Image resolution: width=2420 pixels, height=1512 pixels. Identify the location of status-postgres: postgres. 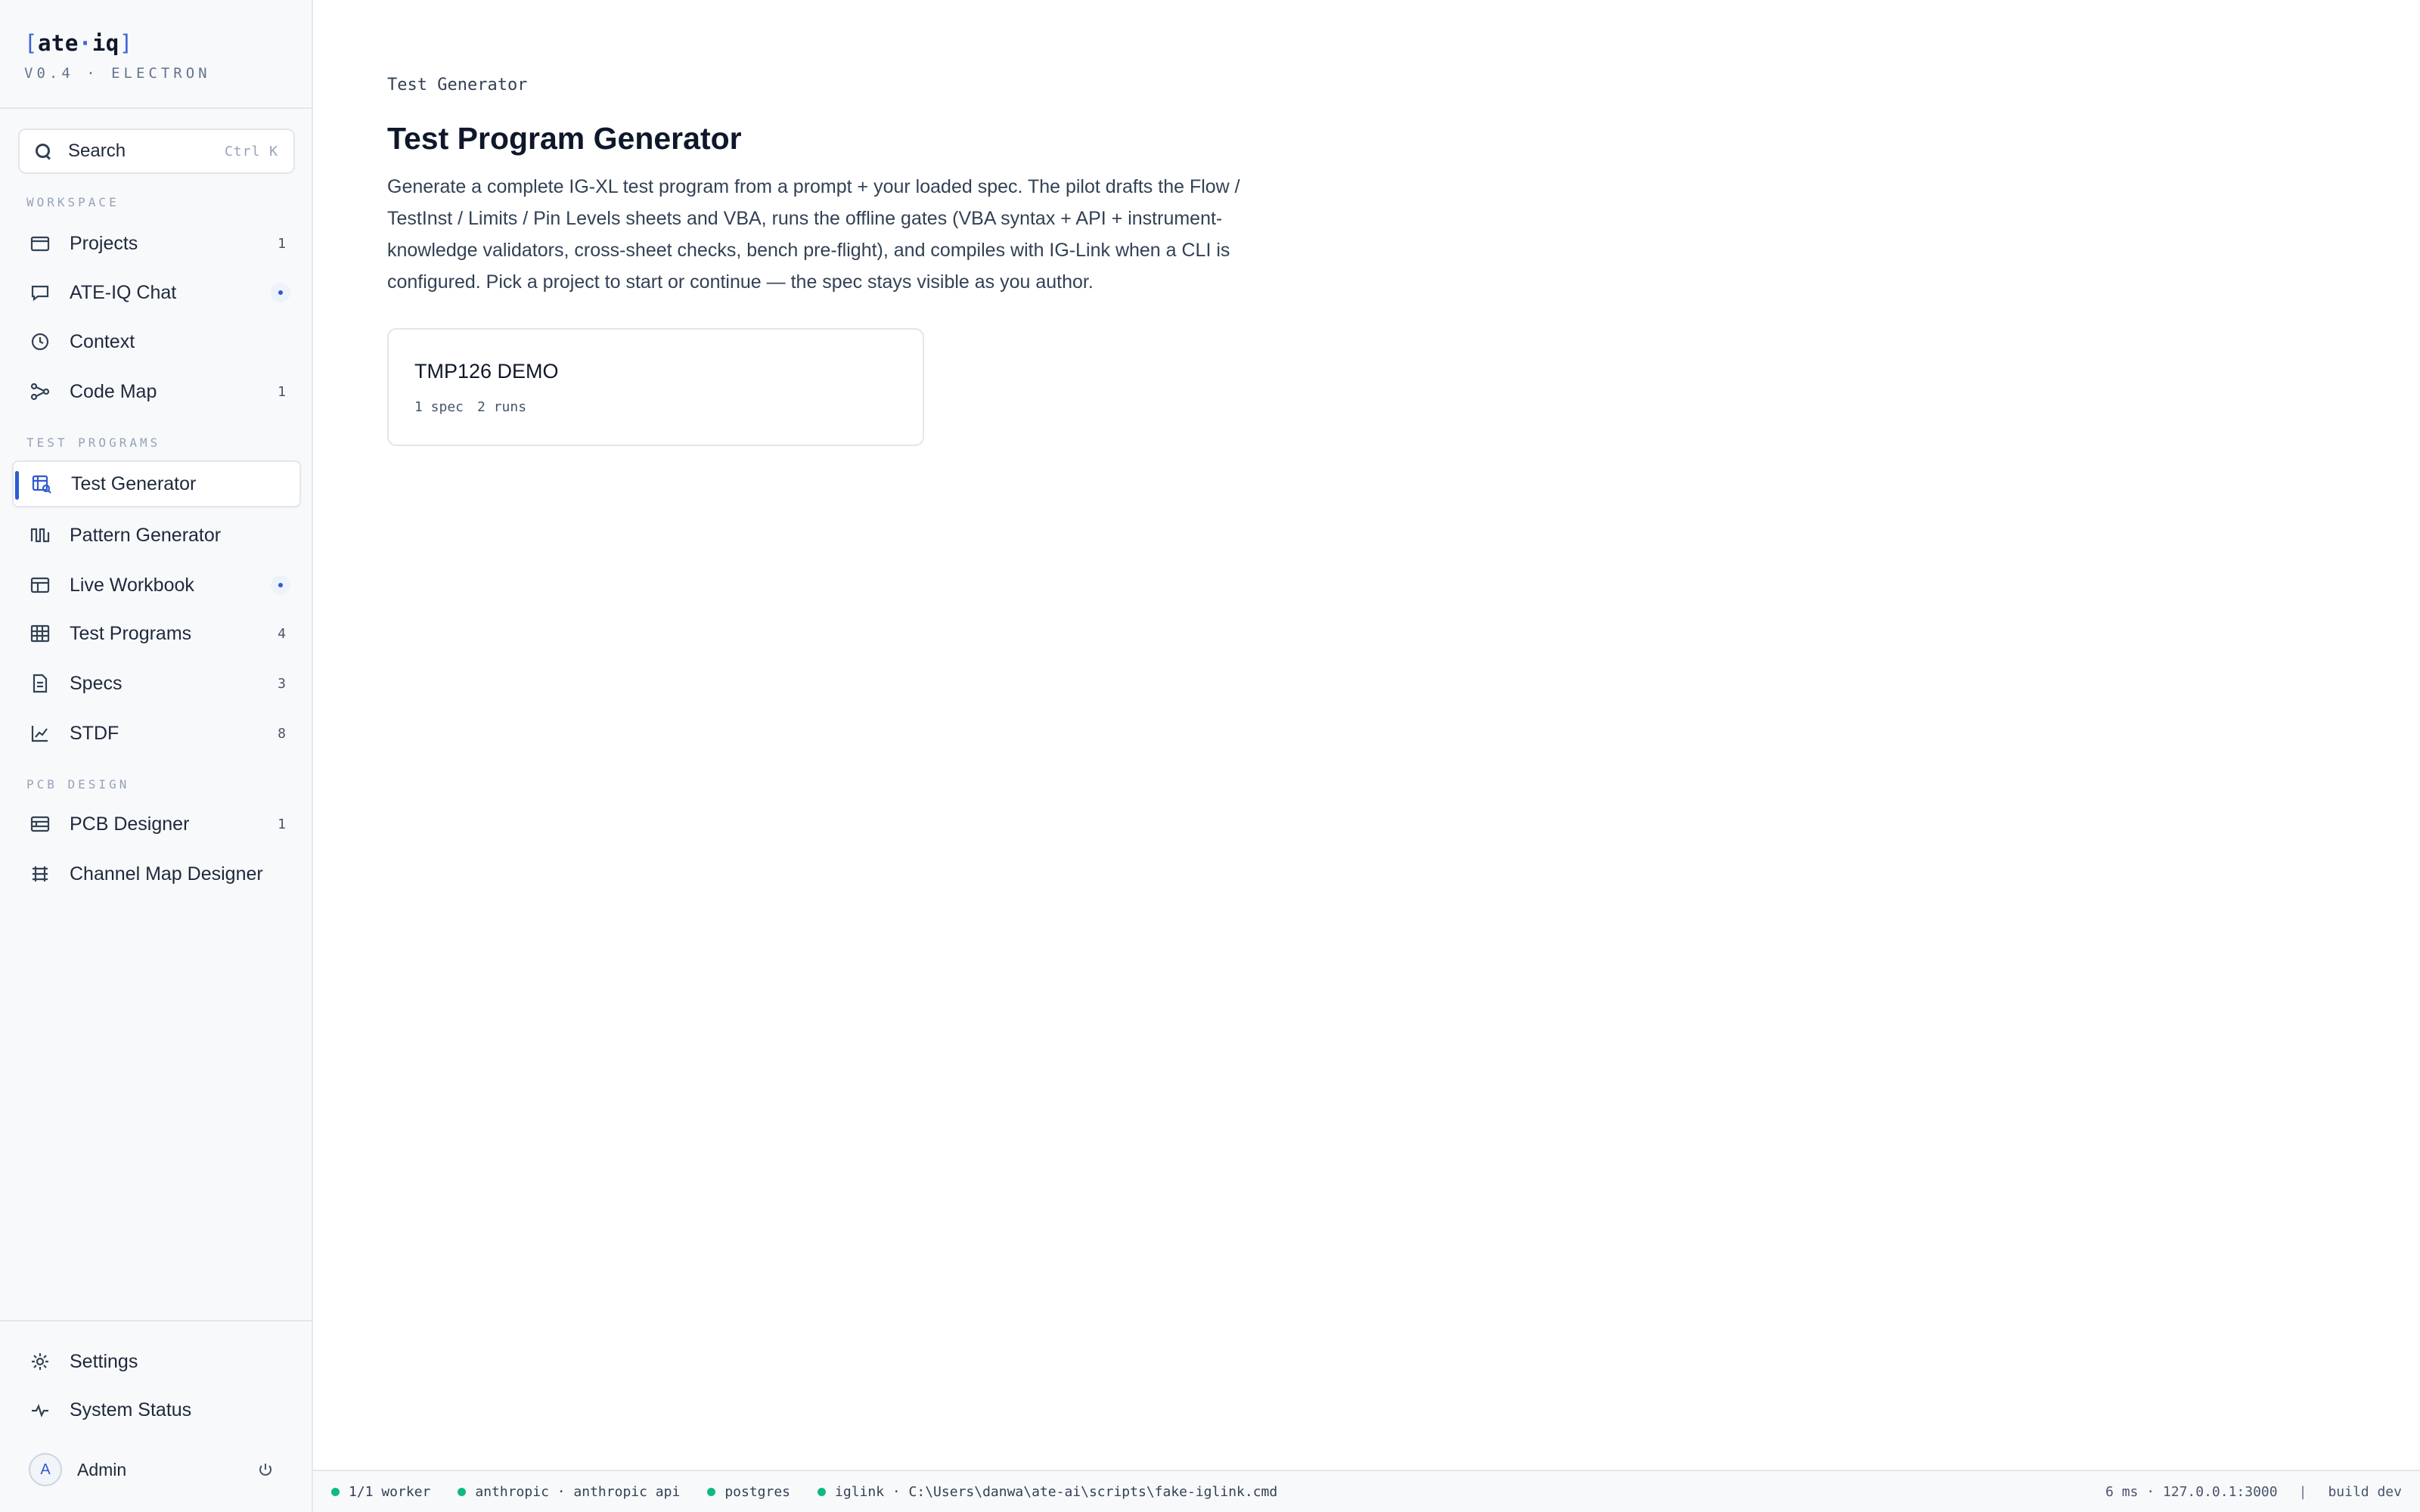
(748, 1492).